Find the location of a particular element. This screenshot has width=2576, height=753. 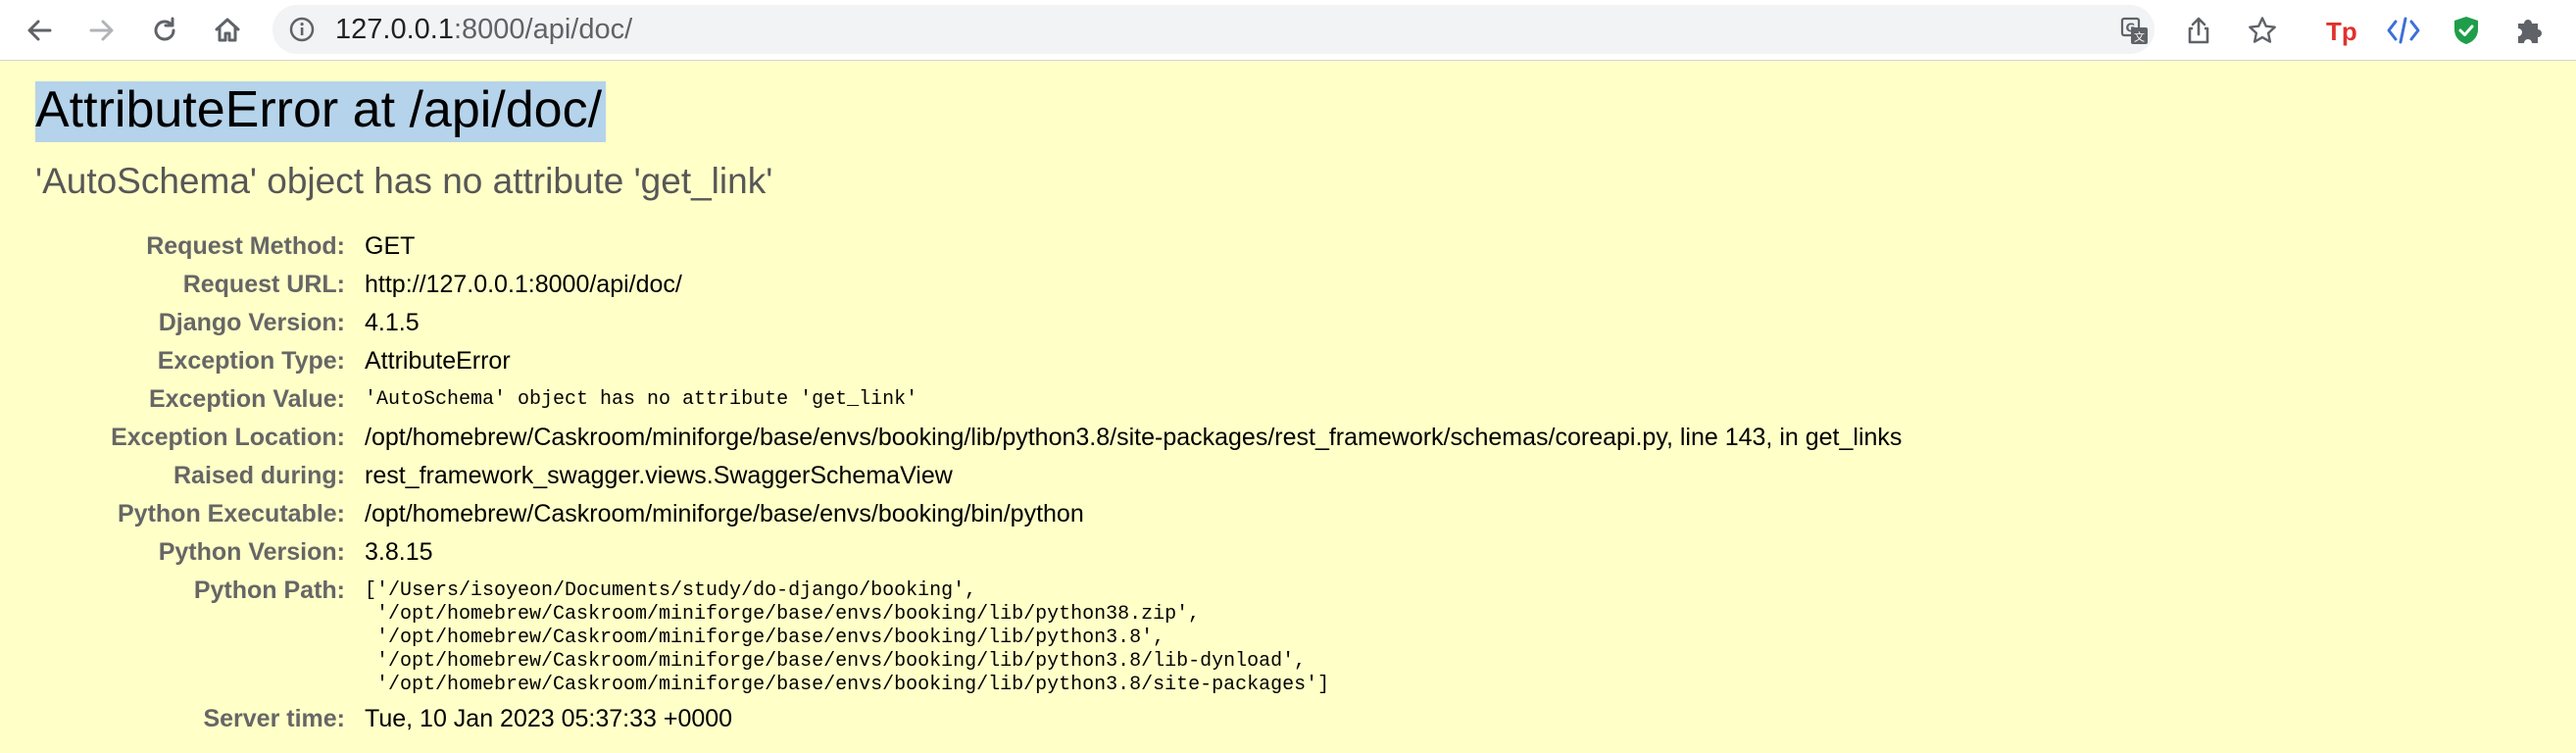

meta-label: Raised during: is located at coordinates (259, 475).